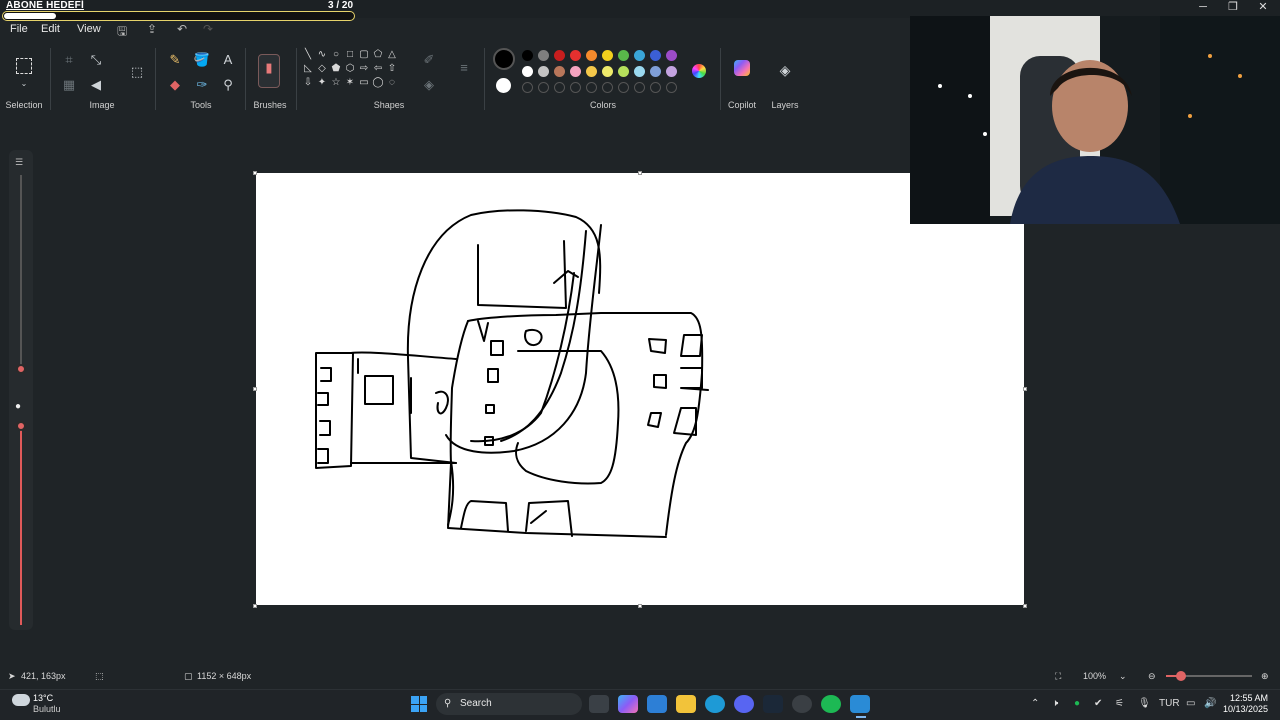 Image resolution: width=1280 pixels, height=720 pixels. What do you see at coordinates (21, 369) in the screenshot?
I see `size-slider-thumb` at bounding box center [21, 369].